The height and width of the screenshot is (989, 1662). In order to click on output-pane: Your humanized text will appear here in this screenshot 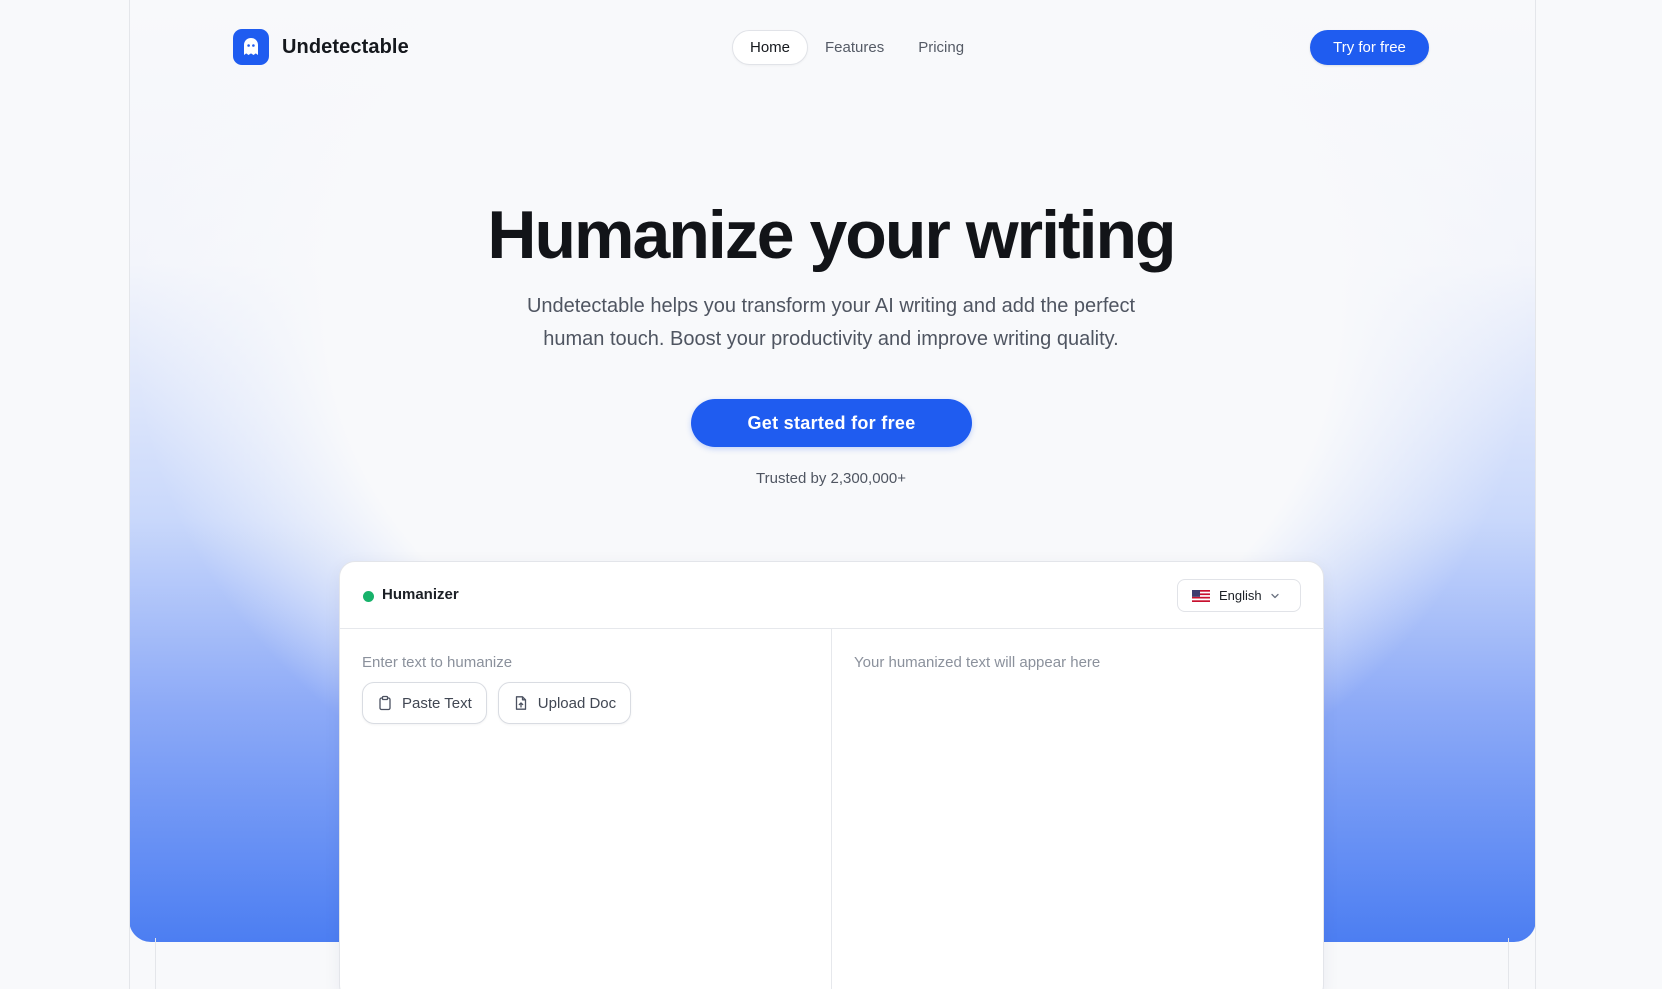, I will do `click(1077, 809)`.